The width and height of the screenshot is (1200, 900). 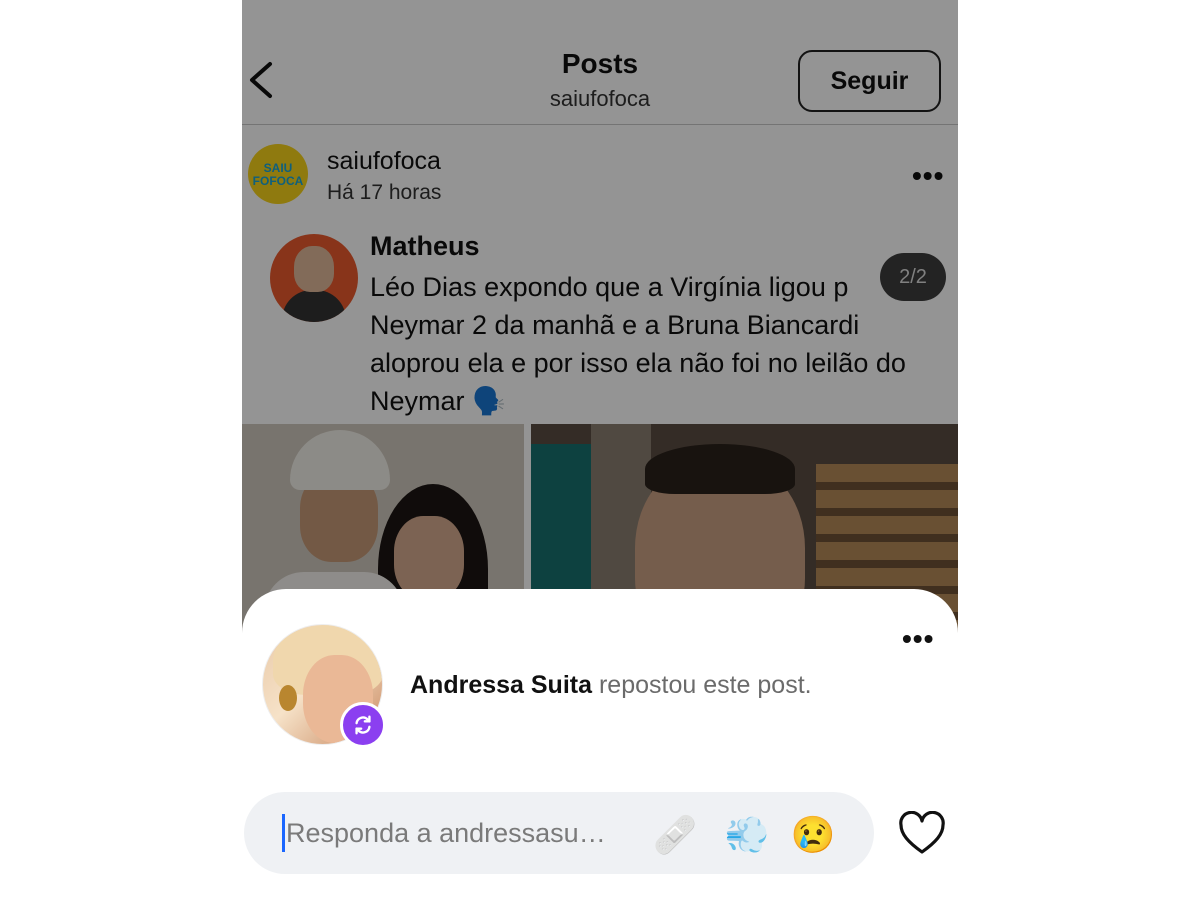 What do you see at coordinates (813, 835) in the screenshot?
I see `crying-emoji-icon: 😢` at bounding box center [813, 835].